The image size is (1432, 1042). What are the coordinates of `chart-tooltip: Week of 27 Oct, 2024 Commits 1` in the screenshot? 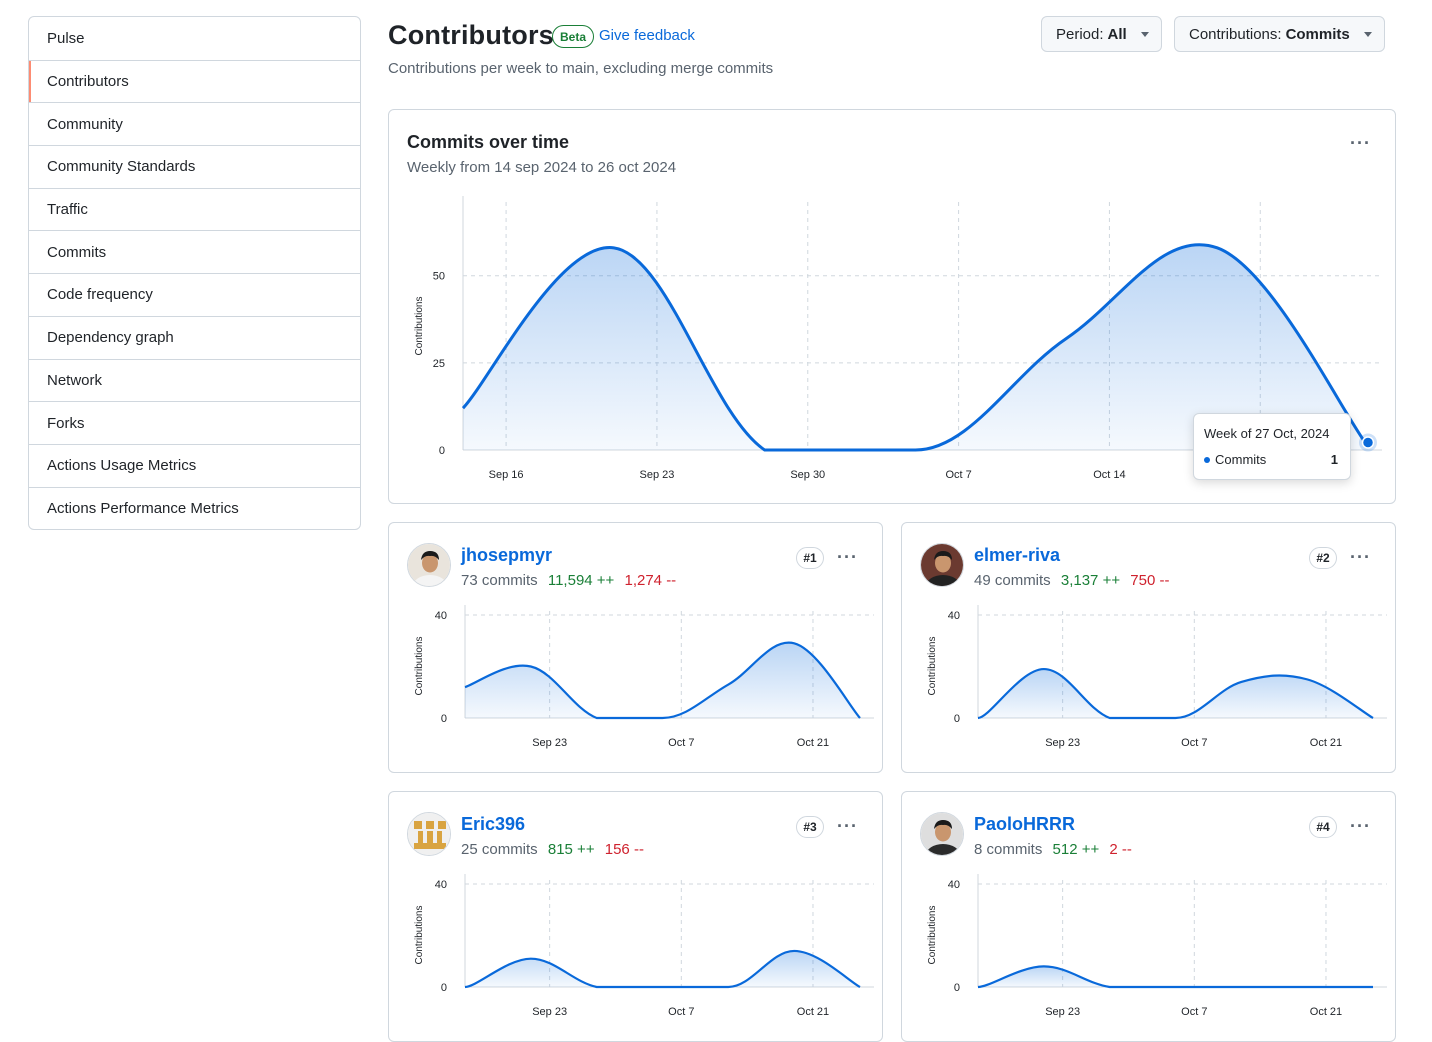 It's located at (1272, 446).